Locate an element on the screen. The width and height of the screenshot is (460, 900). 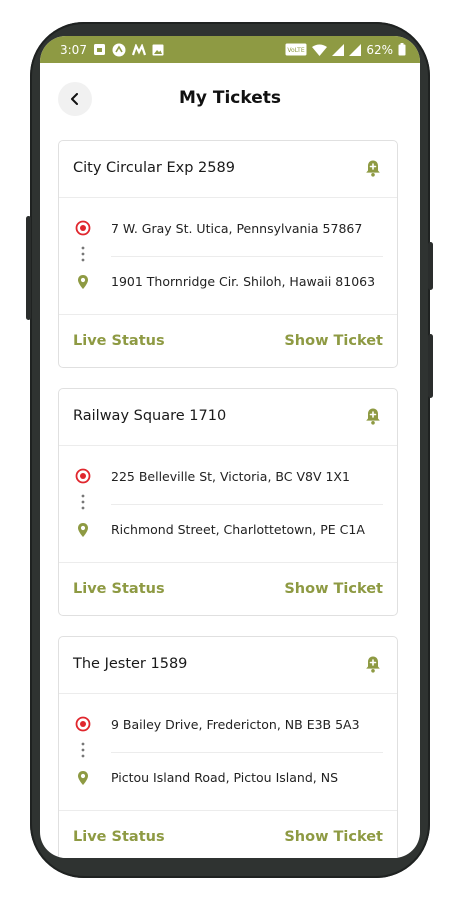
origin-address: 225 Belleville St, Victoria, BC V8V 1X1 is located at coordinates (230, 476).